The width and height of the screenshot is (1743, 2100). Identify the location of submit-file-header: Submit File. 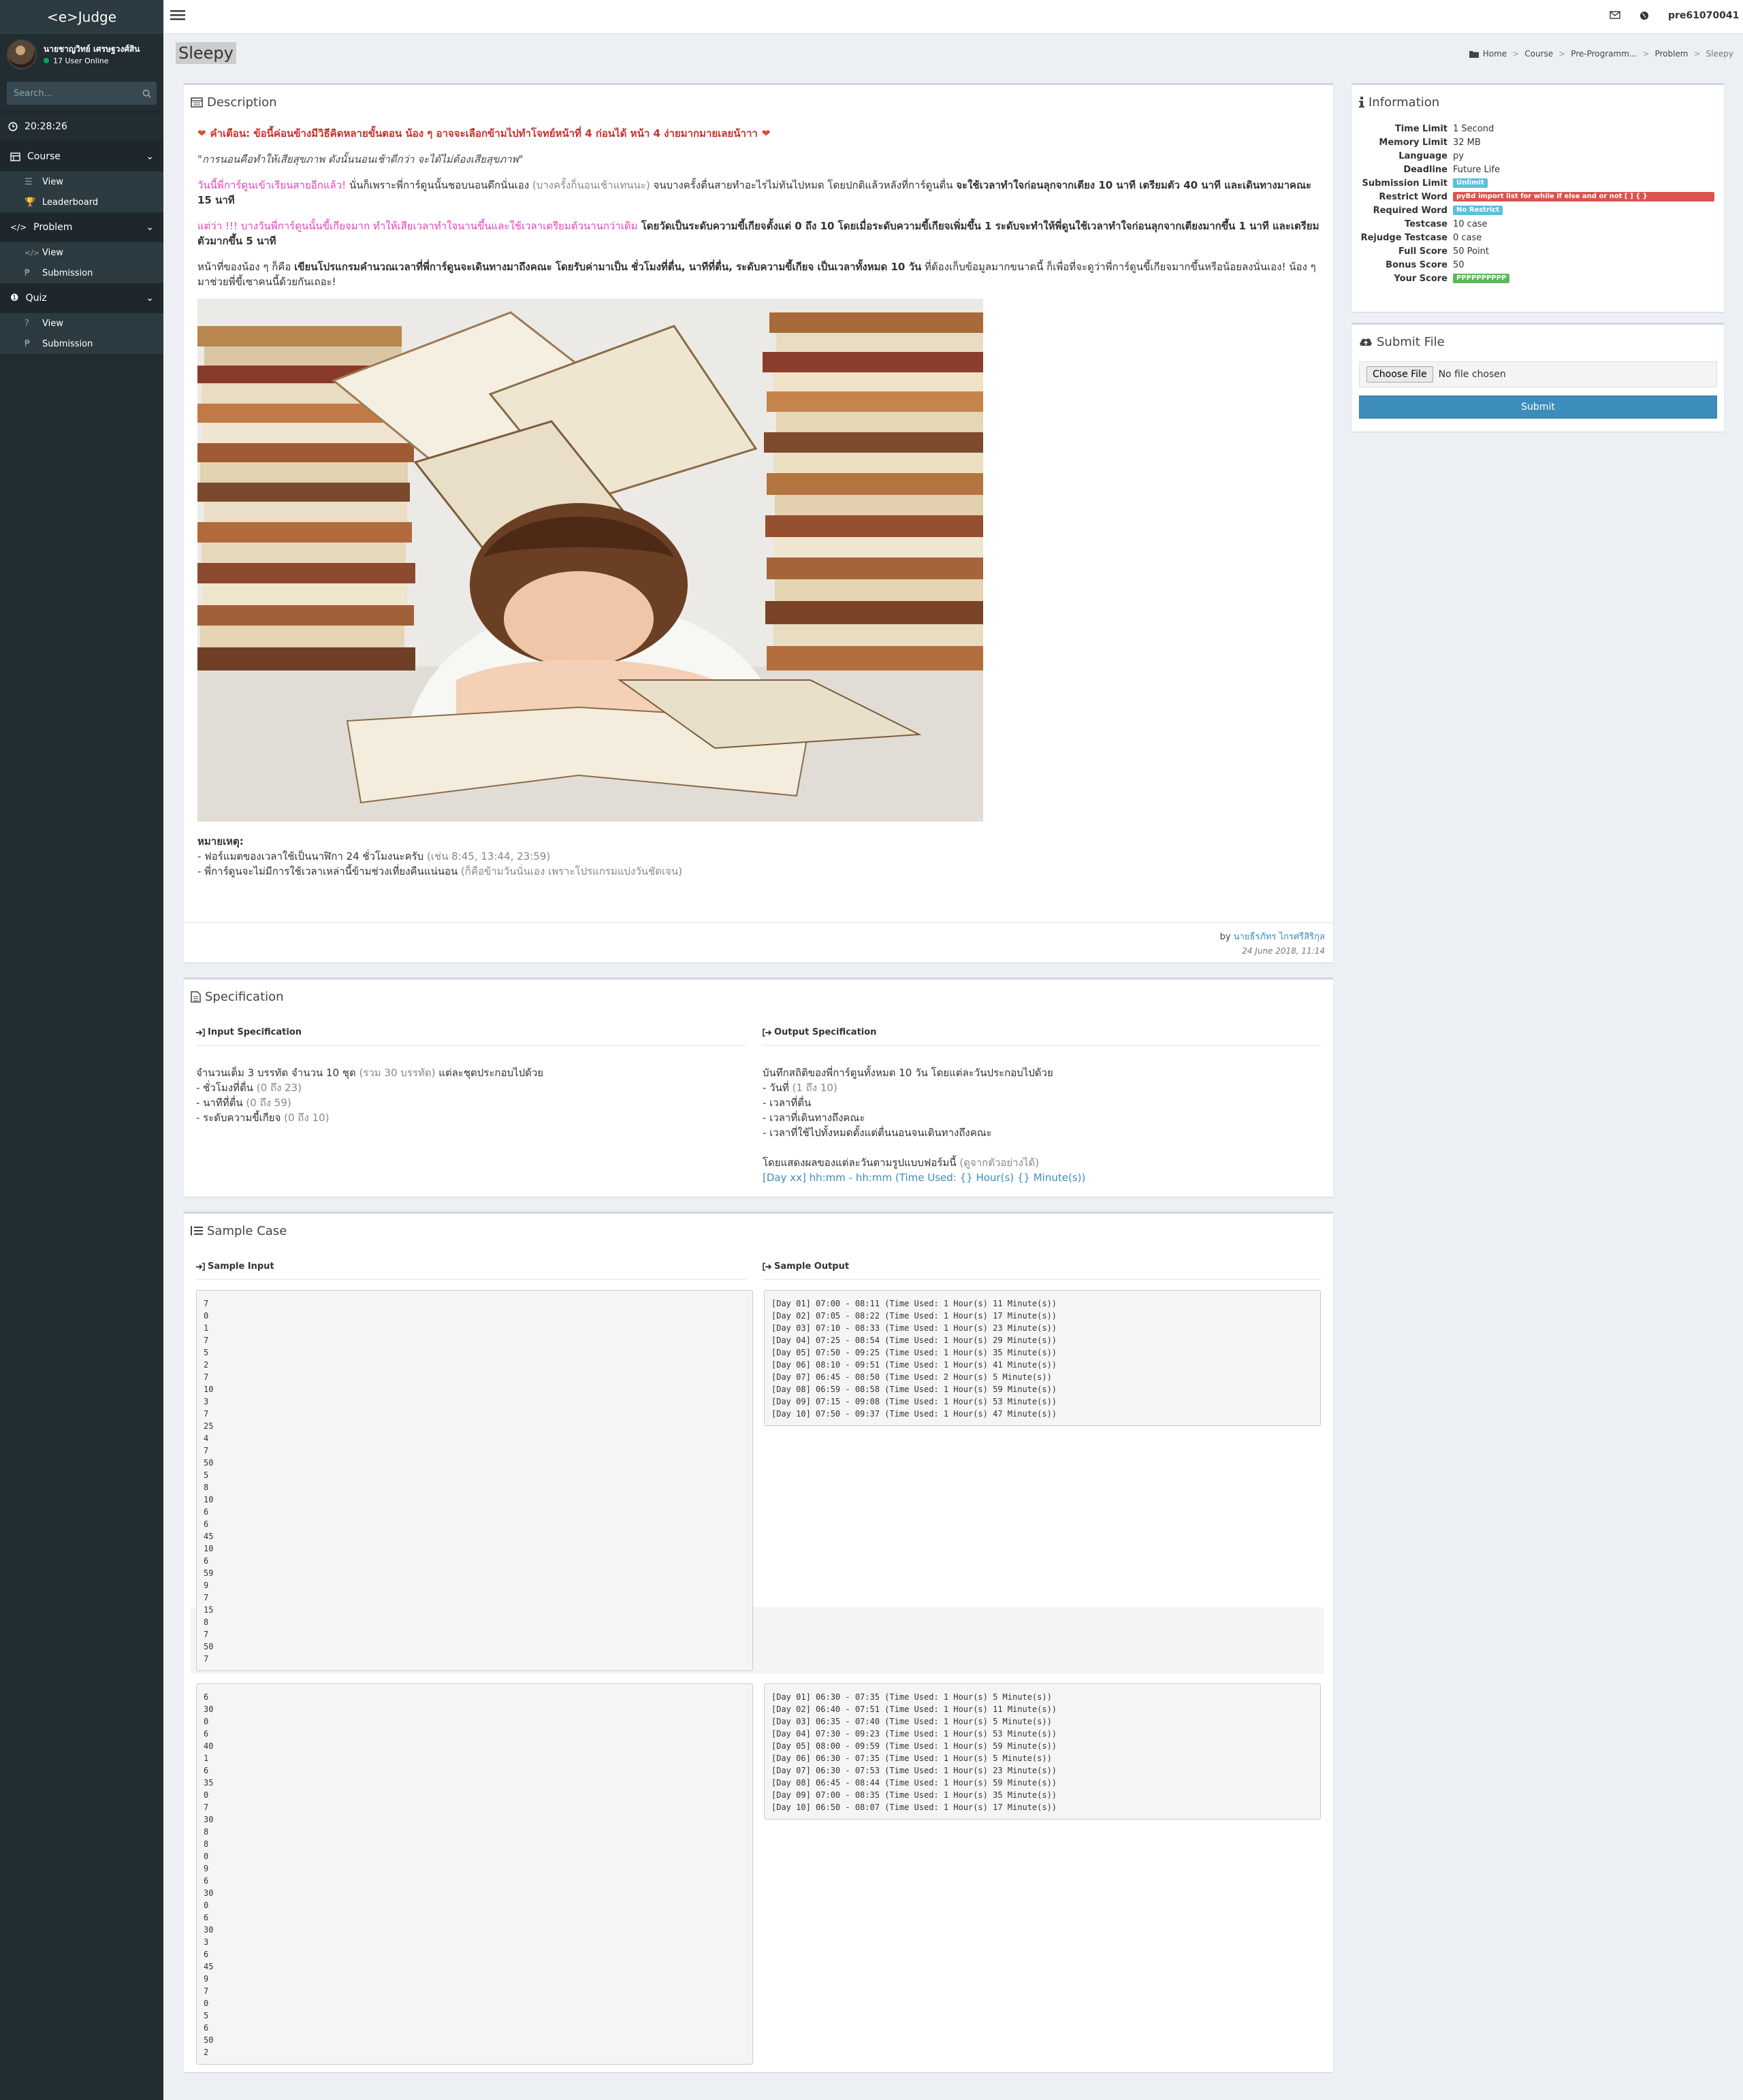
(1538, 339).